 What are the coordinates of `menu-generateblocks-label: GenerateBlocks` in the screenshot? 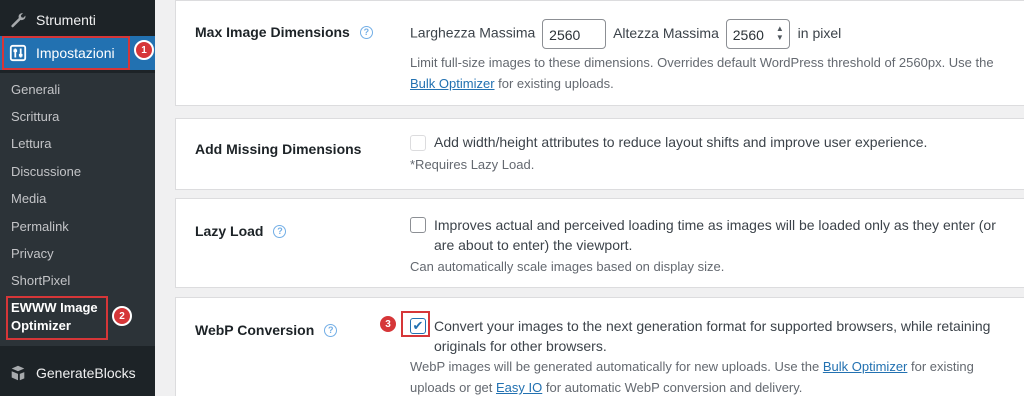 It's located at (86, 373).